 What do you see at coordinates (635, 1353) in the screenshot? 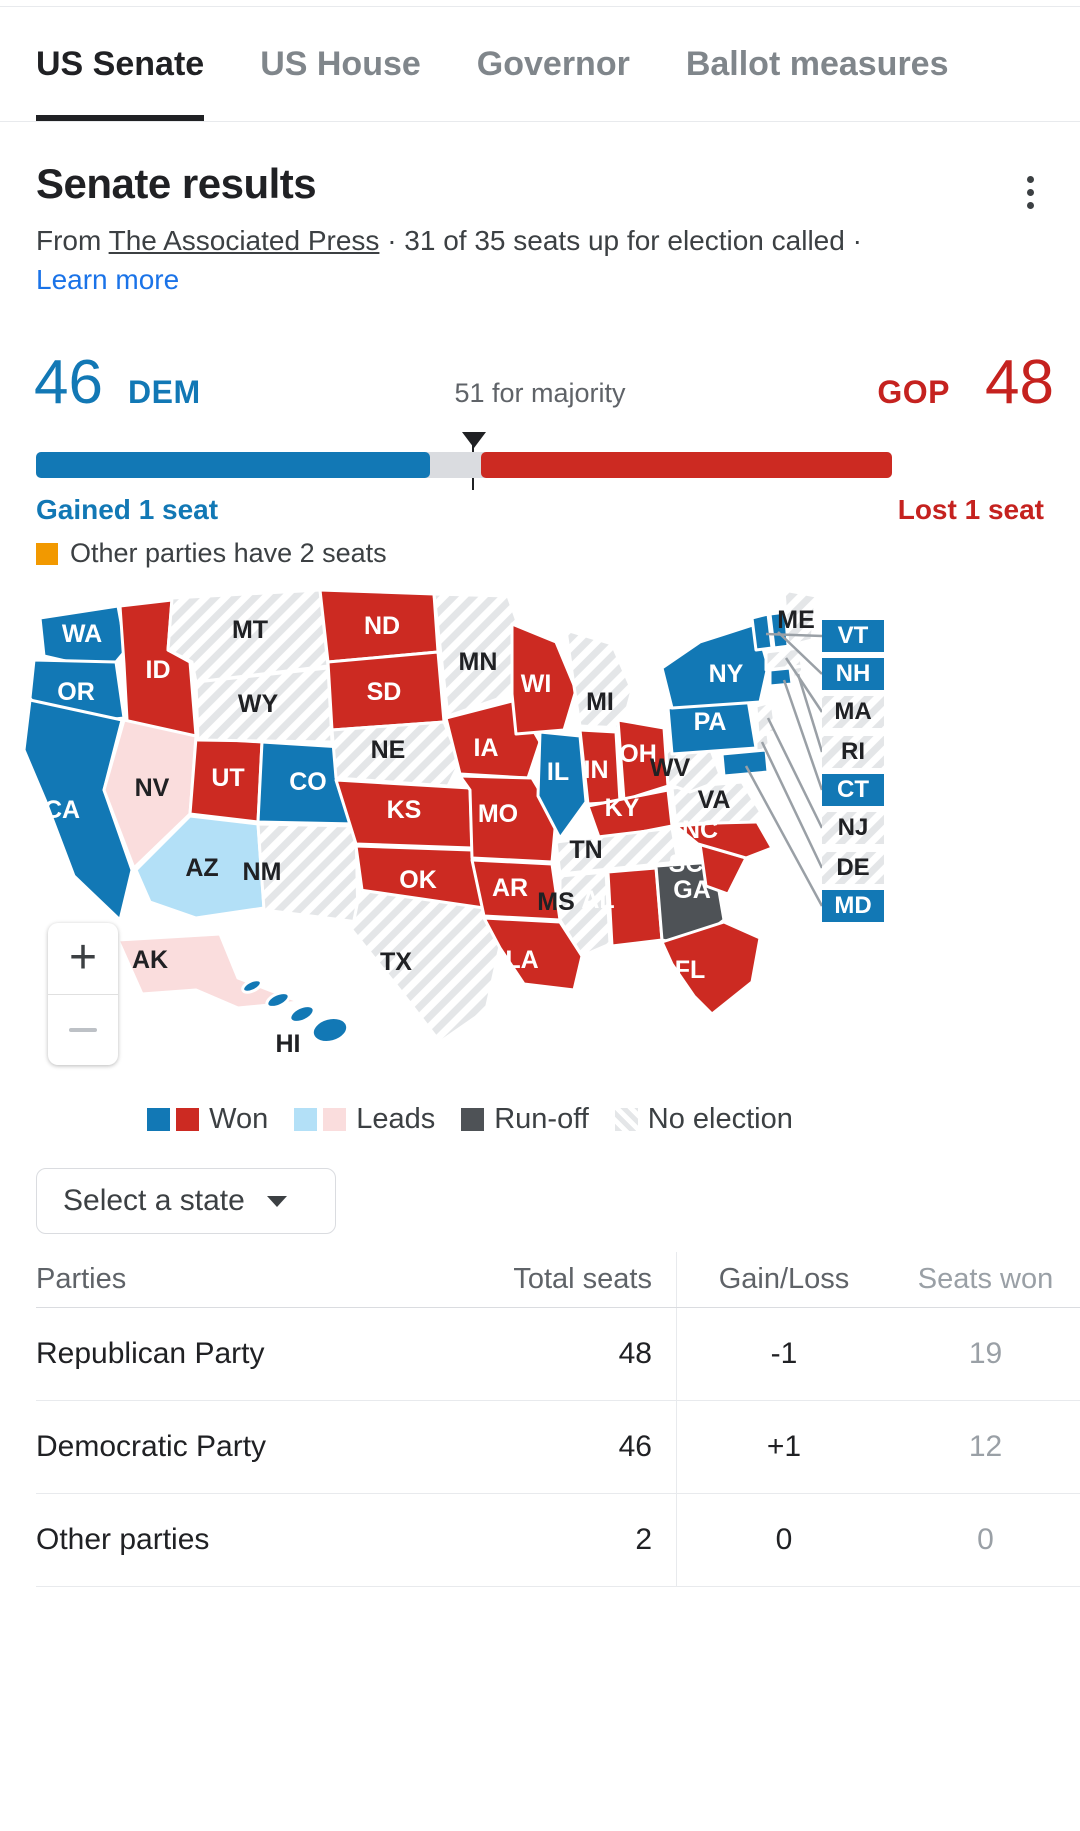
I see `cell-total-seats: 48` at bounding box center [635, 1353].